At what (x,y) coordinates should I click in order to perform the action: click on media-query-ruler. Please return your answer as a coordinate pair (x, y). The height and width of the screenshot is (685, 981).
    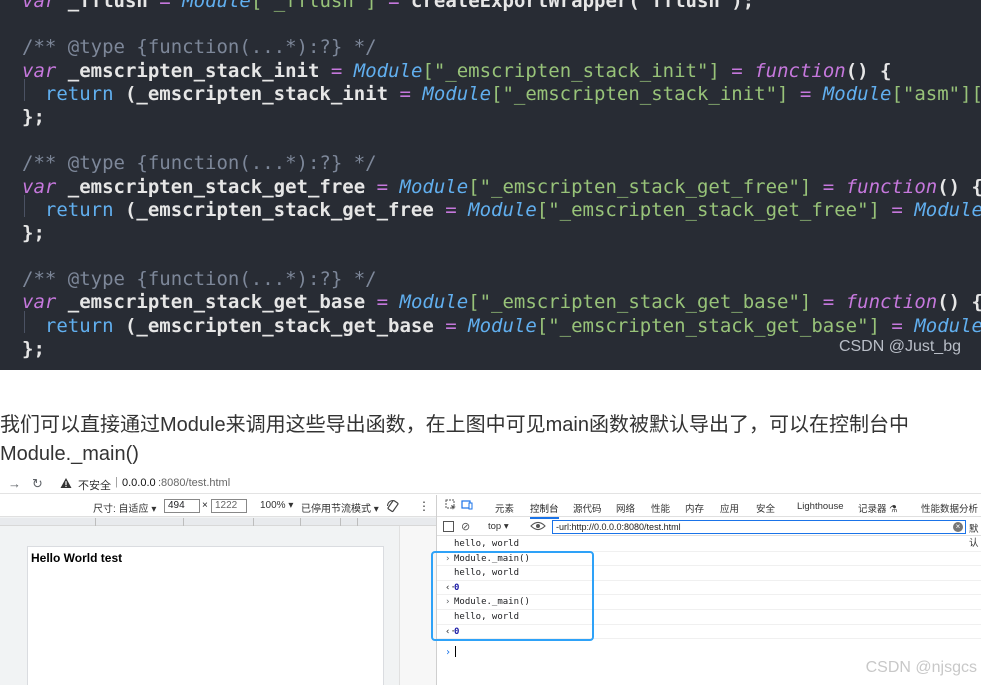
    Looking at the image, I should click on (218, 522).